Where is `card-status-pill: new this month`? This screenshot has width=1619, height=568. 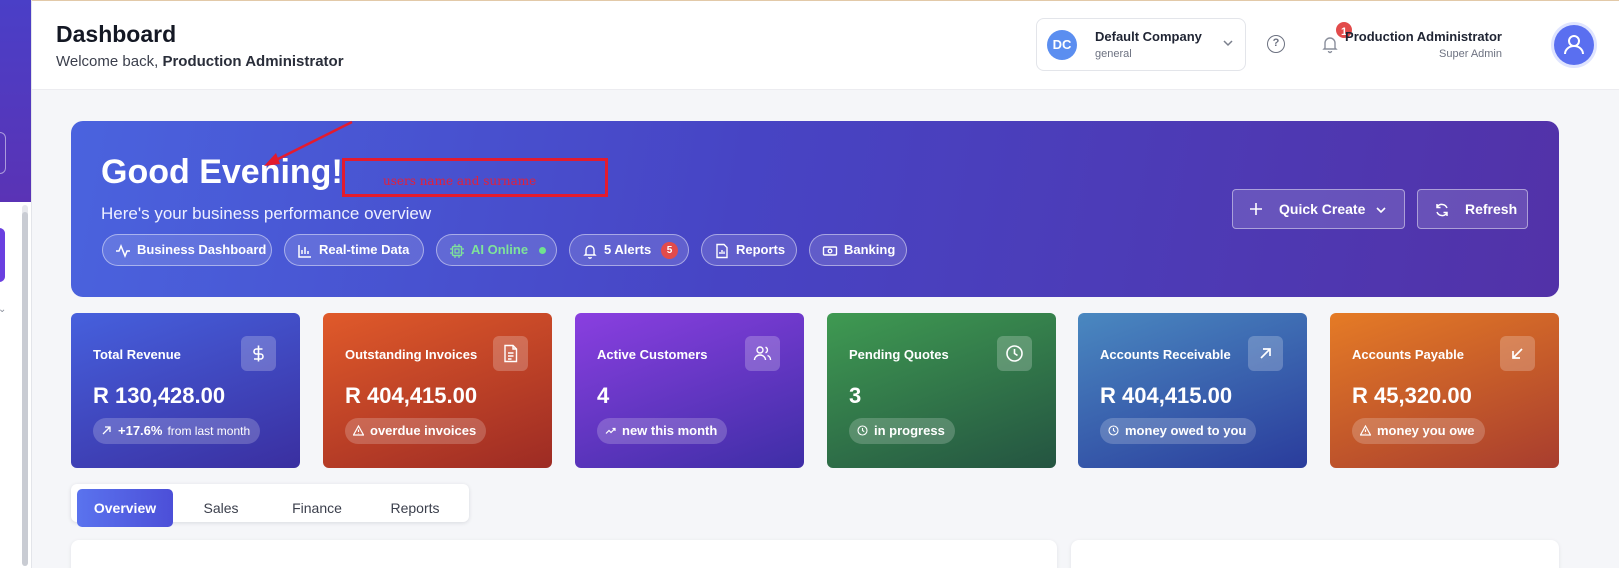
card-status-pill: new this month is located at coordinates (662, 431).